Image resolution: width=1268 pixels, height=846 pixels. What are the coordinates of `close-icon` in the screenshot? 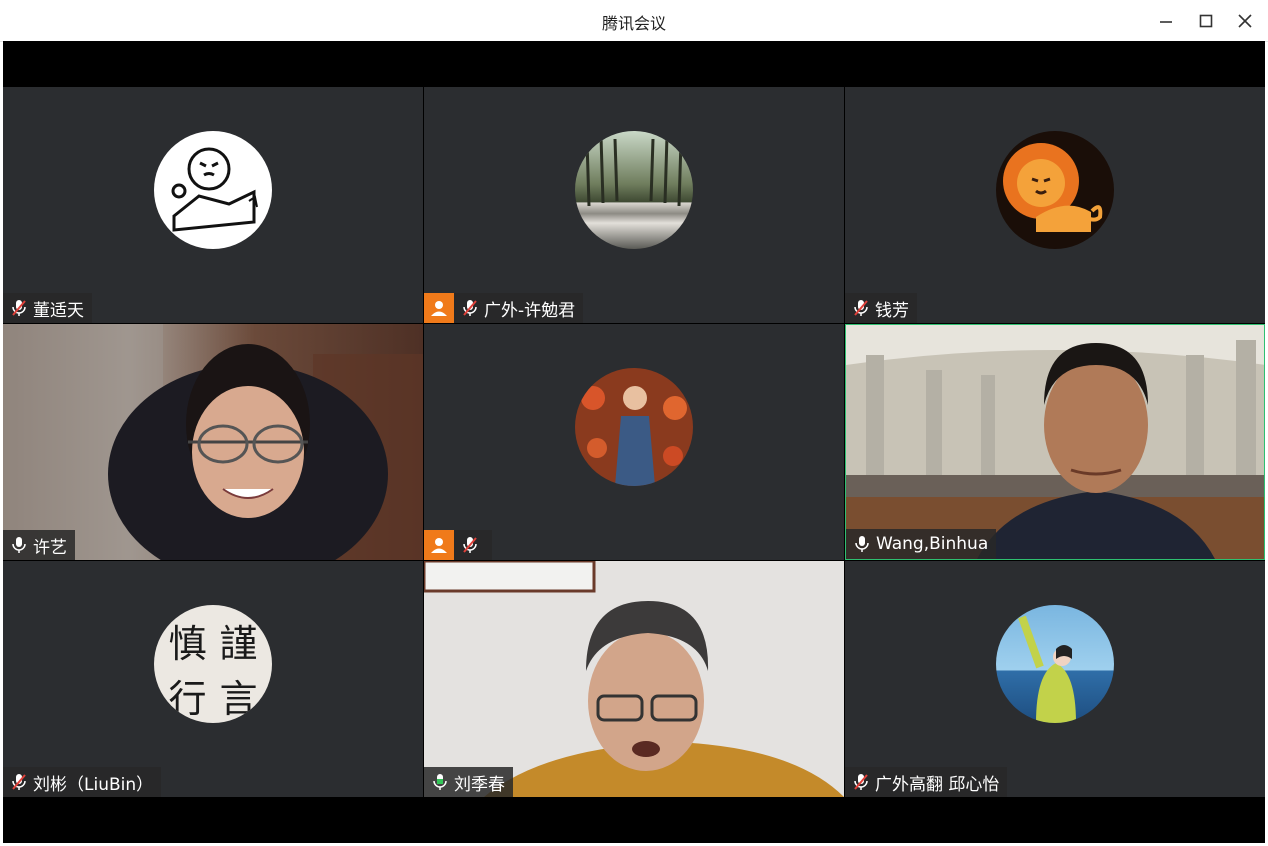 It's located at (1245, 21).